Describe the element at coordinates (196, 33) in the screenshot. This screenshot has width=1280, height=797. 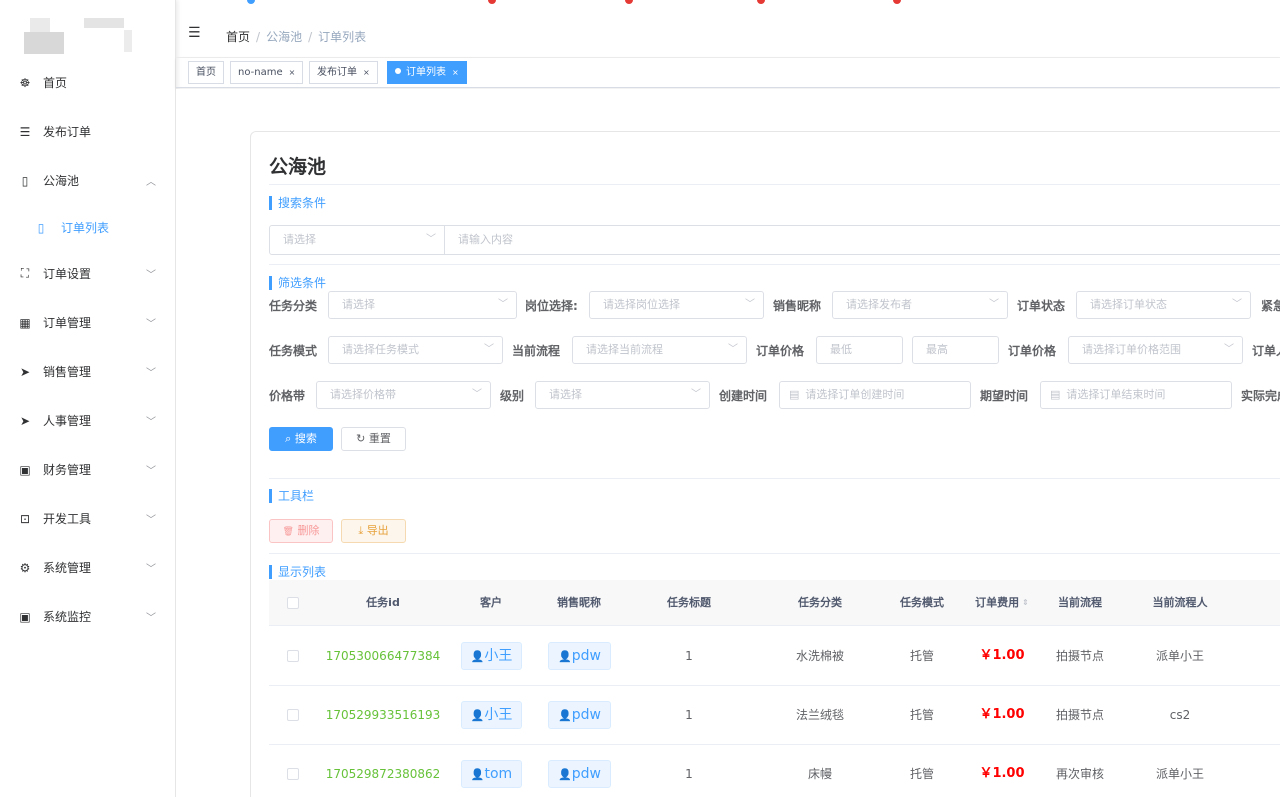
I see `hamburger-icon: ☰` at that location.